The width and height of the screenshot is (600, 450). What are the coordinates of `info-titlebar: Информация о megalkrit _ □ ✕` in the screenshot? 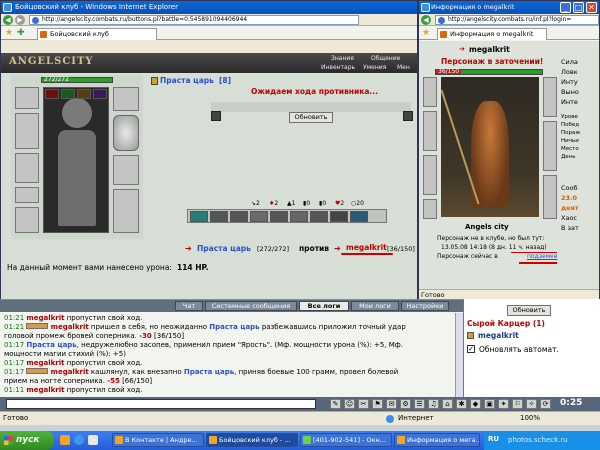 It's located at (509, 7).